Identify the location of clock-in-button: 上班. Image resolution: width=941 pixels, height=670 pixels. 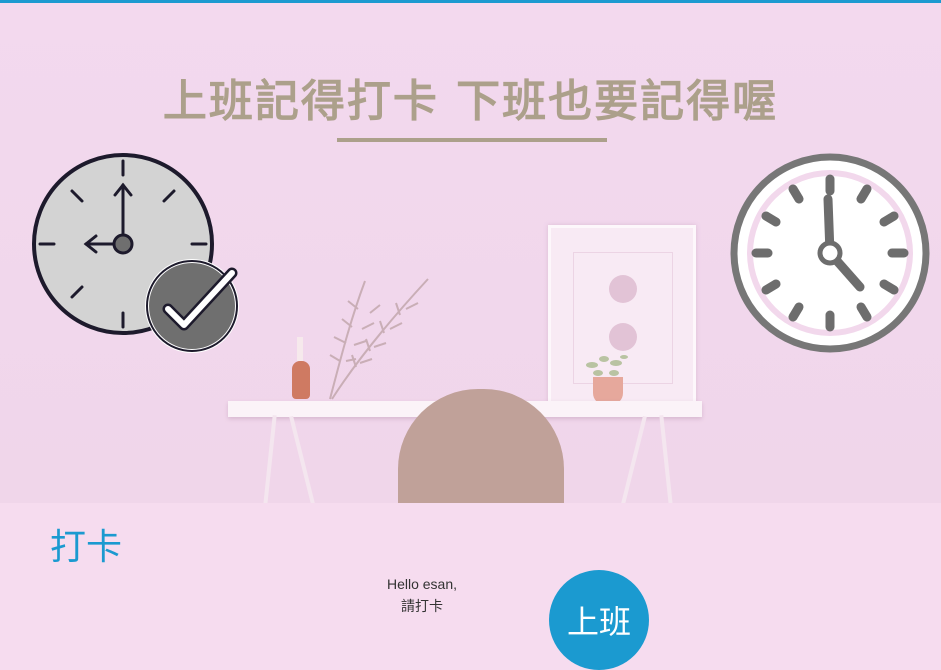
(599, 620).